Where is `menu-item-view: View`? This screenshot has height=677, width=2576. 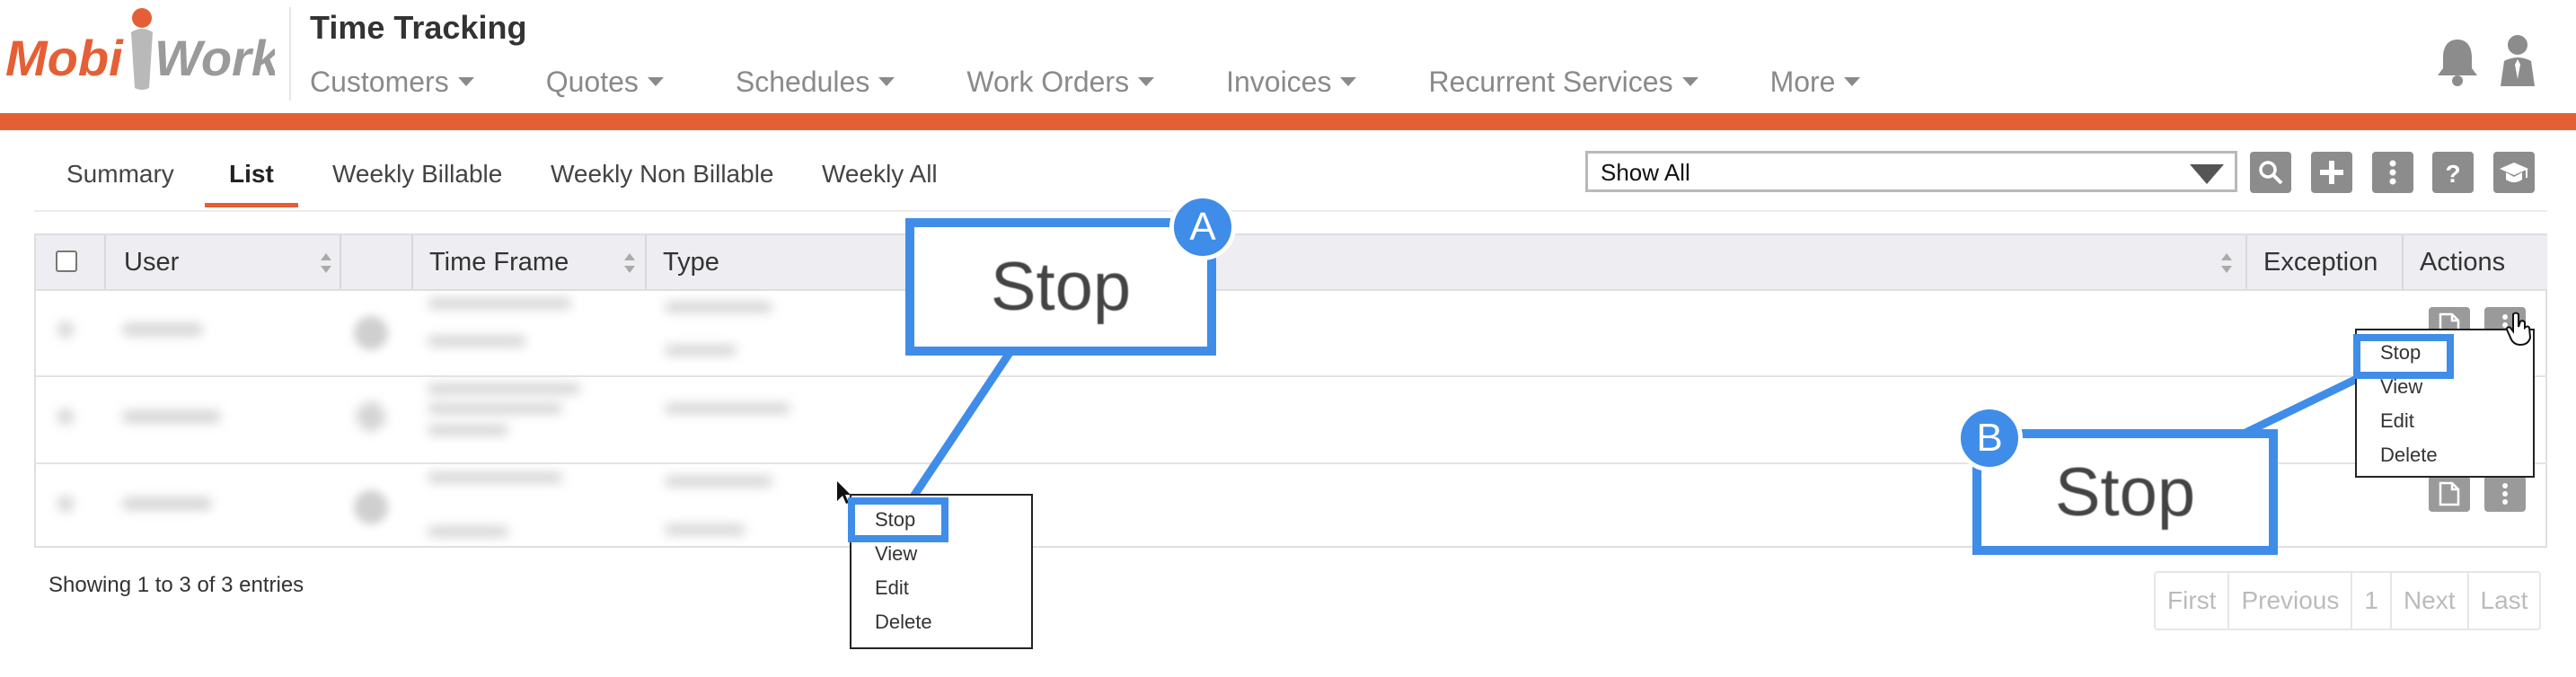
menu-item-view: View is located at coordinates (896, 554).